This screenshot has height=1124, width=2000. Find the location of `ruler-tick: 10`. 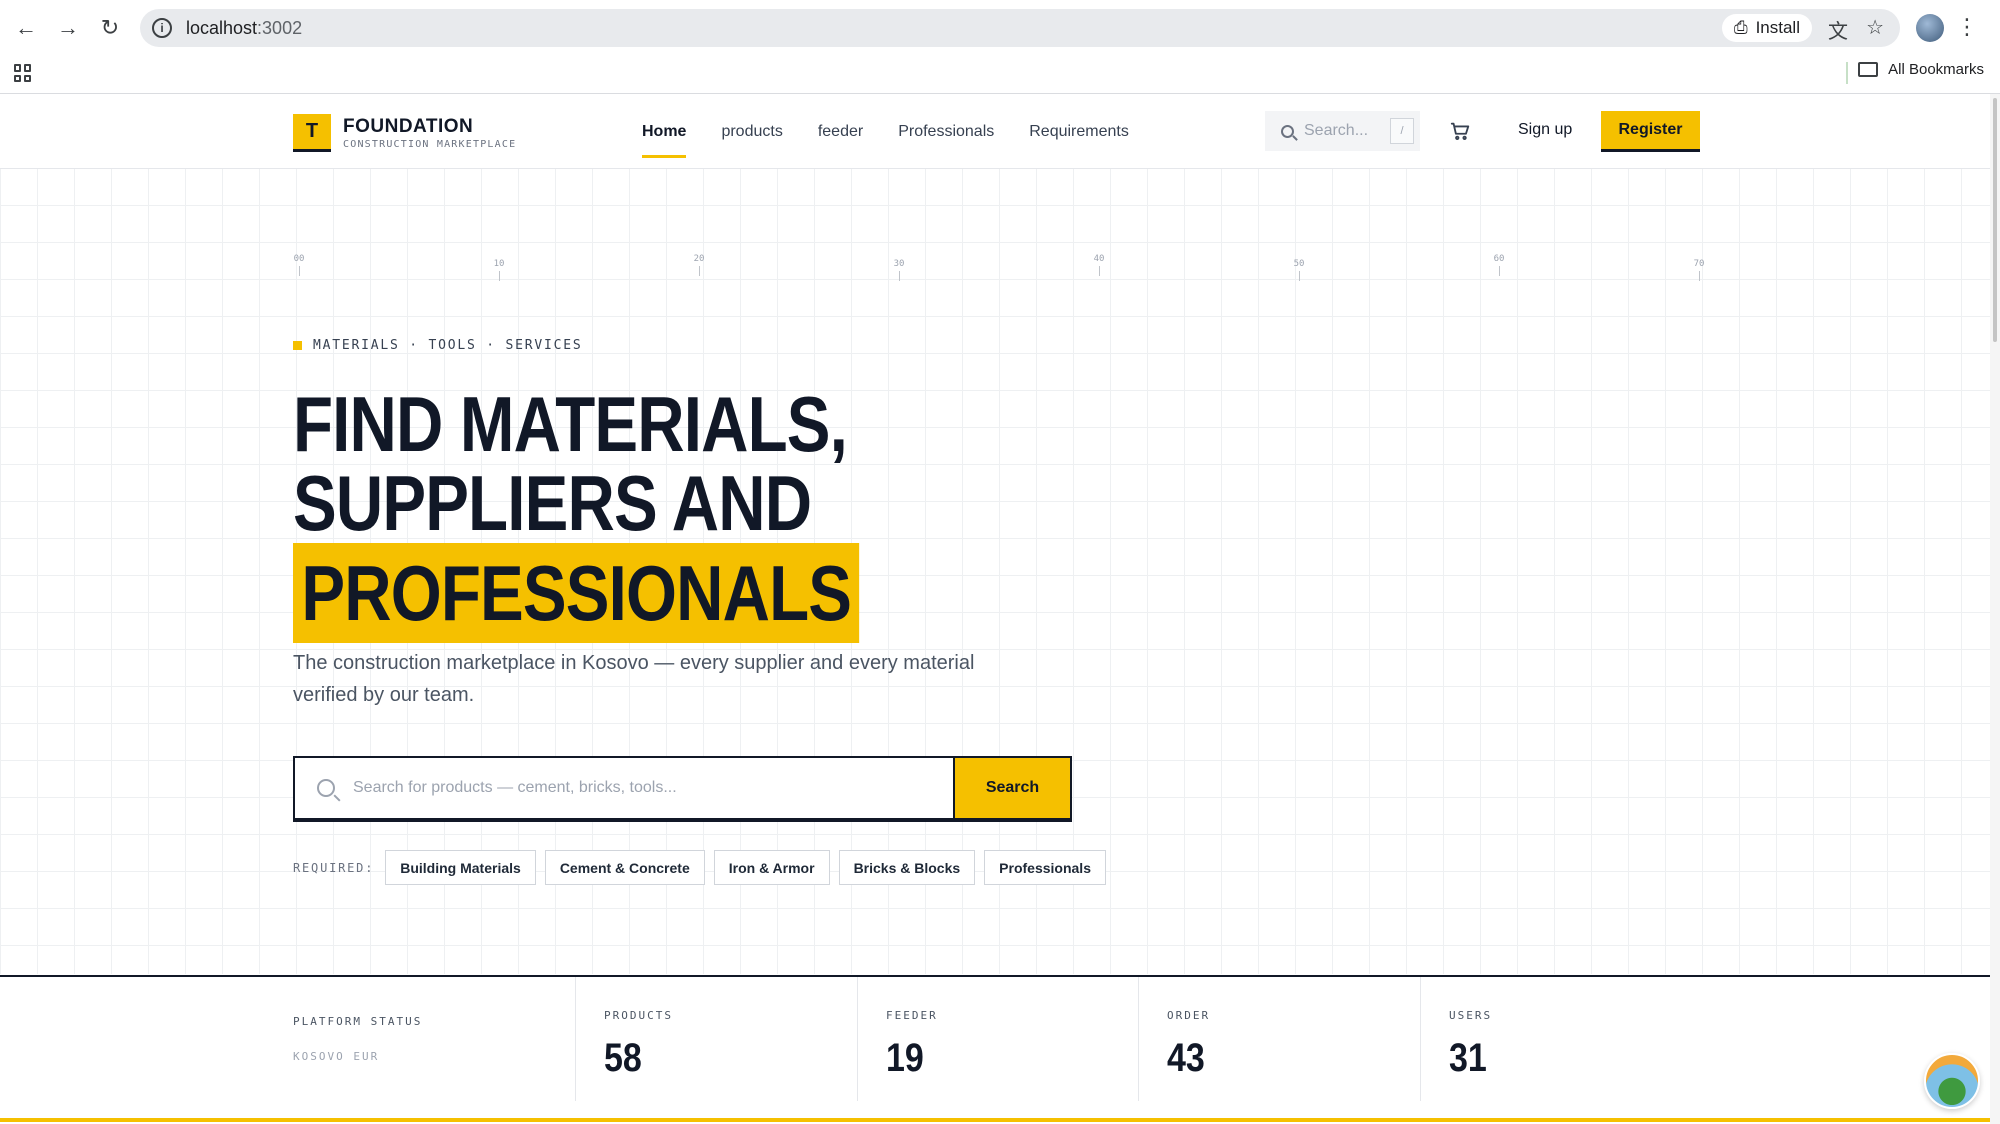

ruler-tick: 10 is located at coordinates (499, 270).